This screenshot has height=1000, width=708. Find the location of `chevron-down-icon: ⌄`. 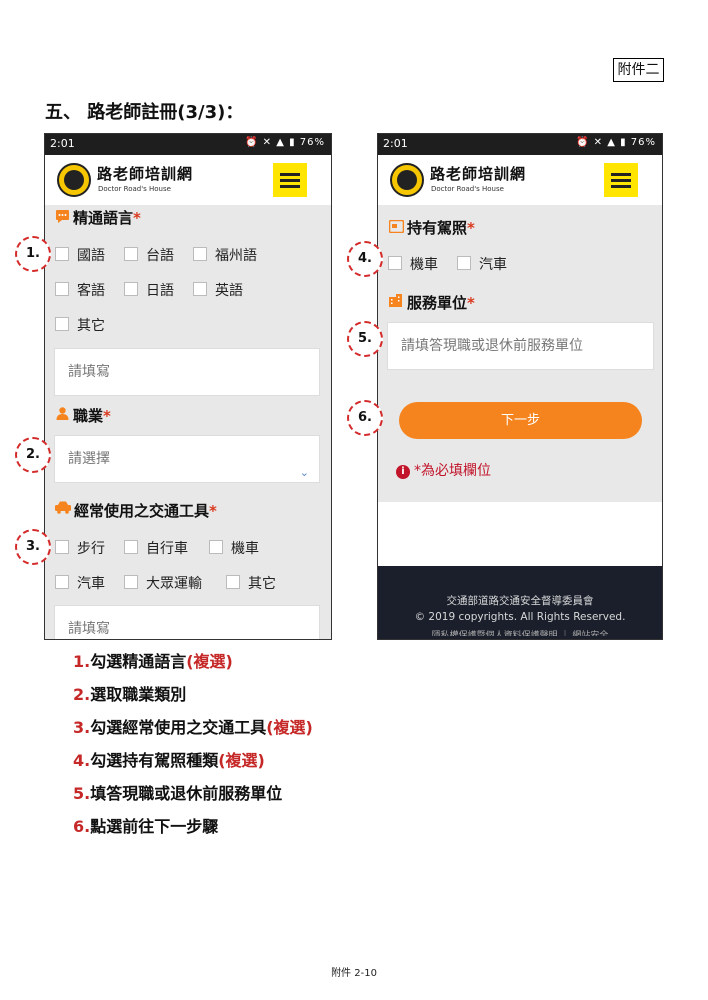

chevron-down-icon: ⌄ is located at coordinates (304, 472).